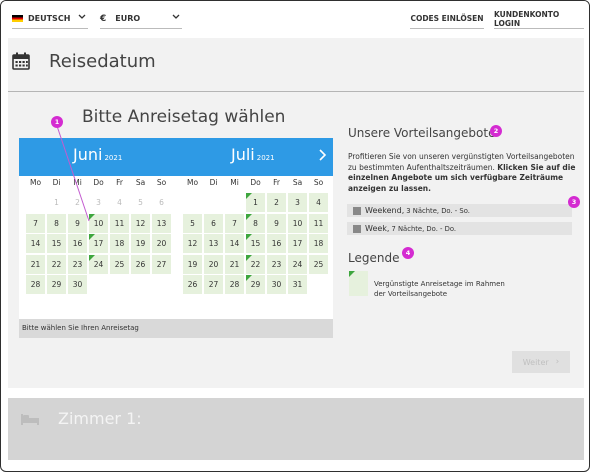  What do you see at coordinates (184, 117) in the screenshot?
I see `choose-arrival-heading: Bitte Anreisetag wählen` at bounding box center [184, 117].